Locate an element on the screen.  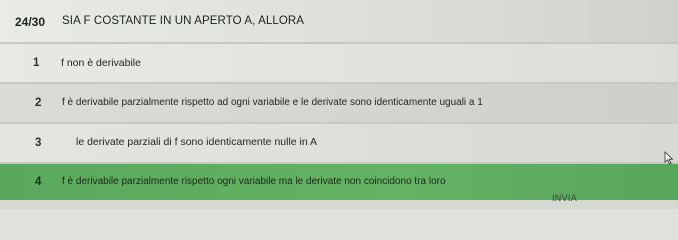
mouse-pointer-icon is located at coordinates (669, 158).